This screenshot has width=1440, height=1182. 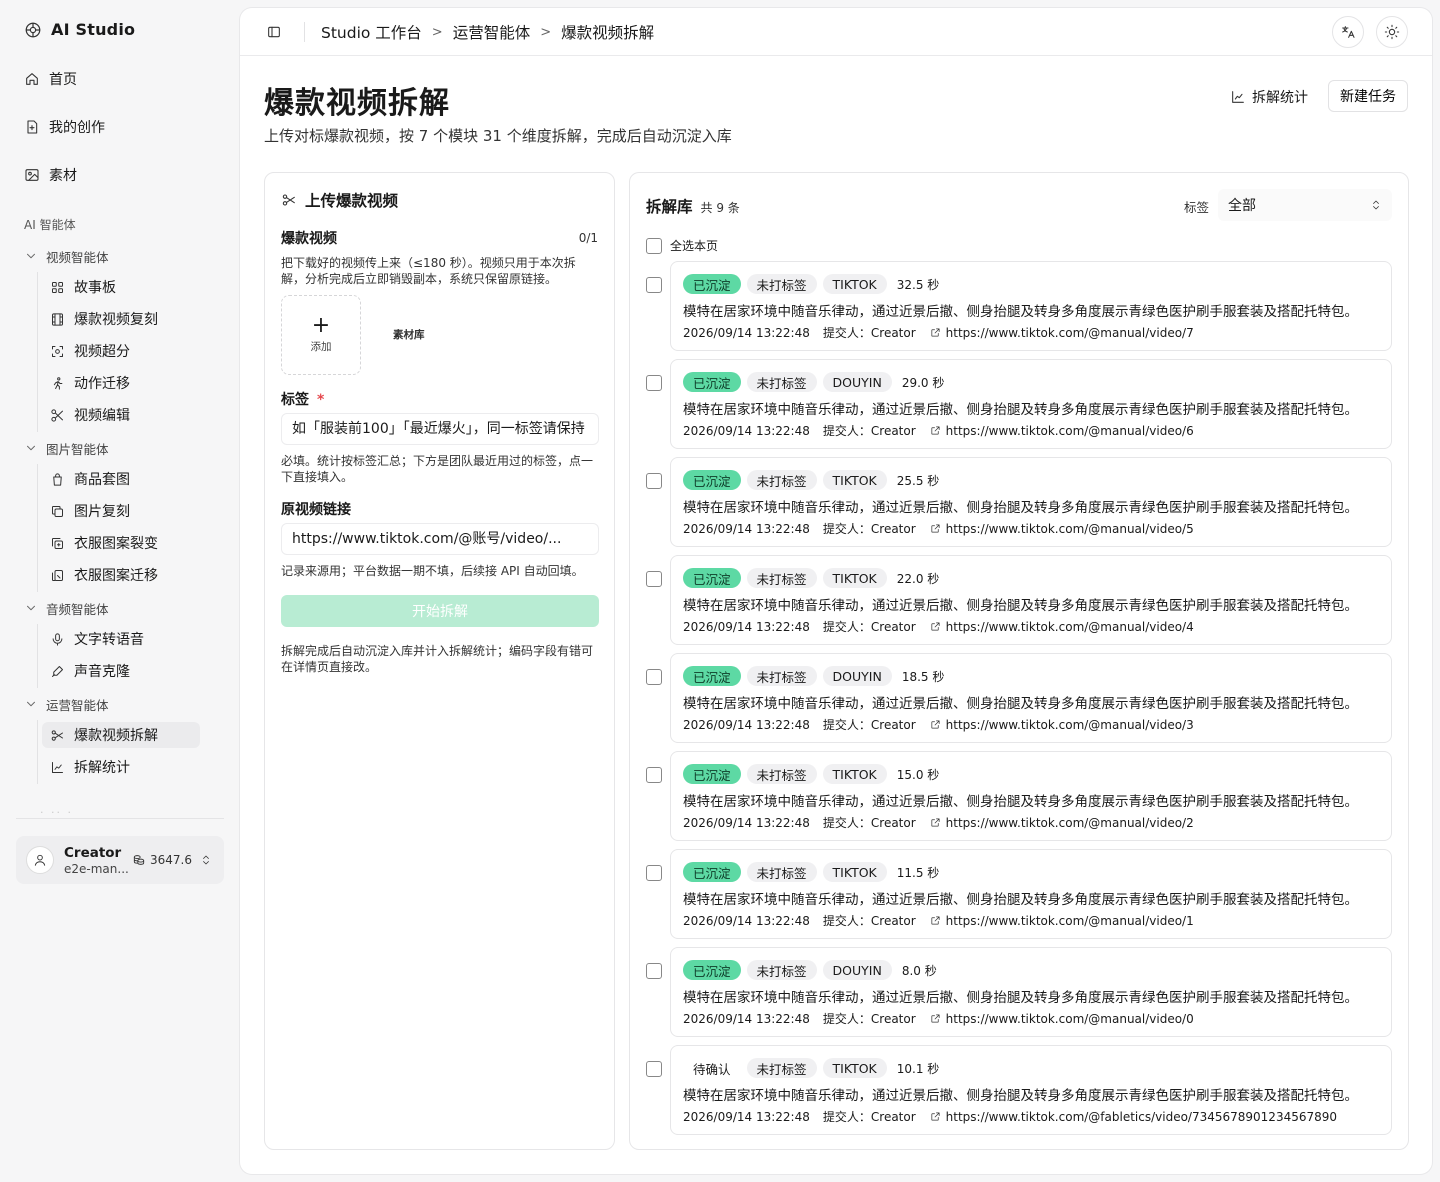 What do you see at coordinates (1070, 725) in the screenshot?
I see `source-url-link: https://www.tiktok.com/@manual/video/3` at bounding box center [1070, 725].